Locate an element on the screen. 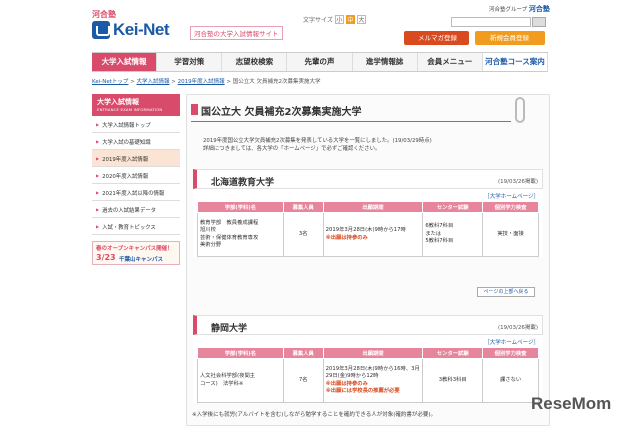 This screenshot has width=640, height=426. resemom-watermark: ReseMom is located at coordinates (571, 403).